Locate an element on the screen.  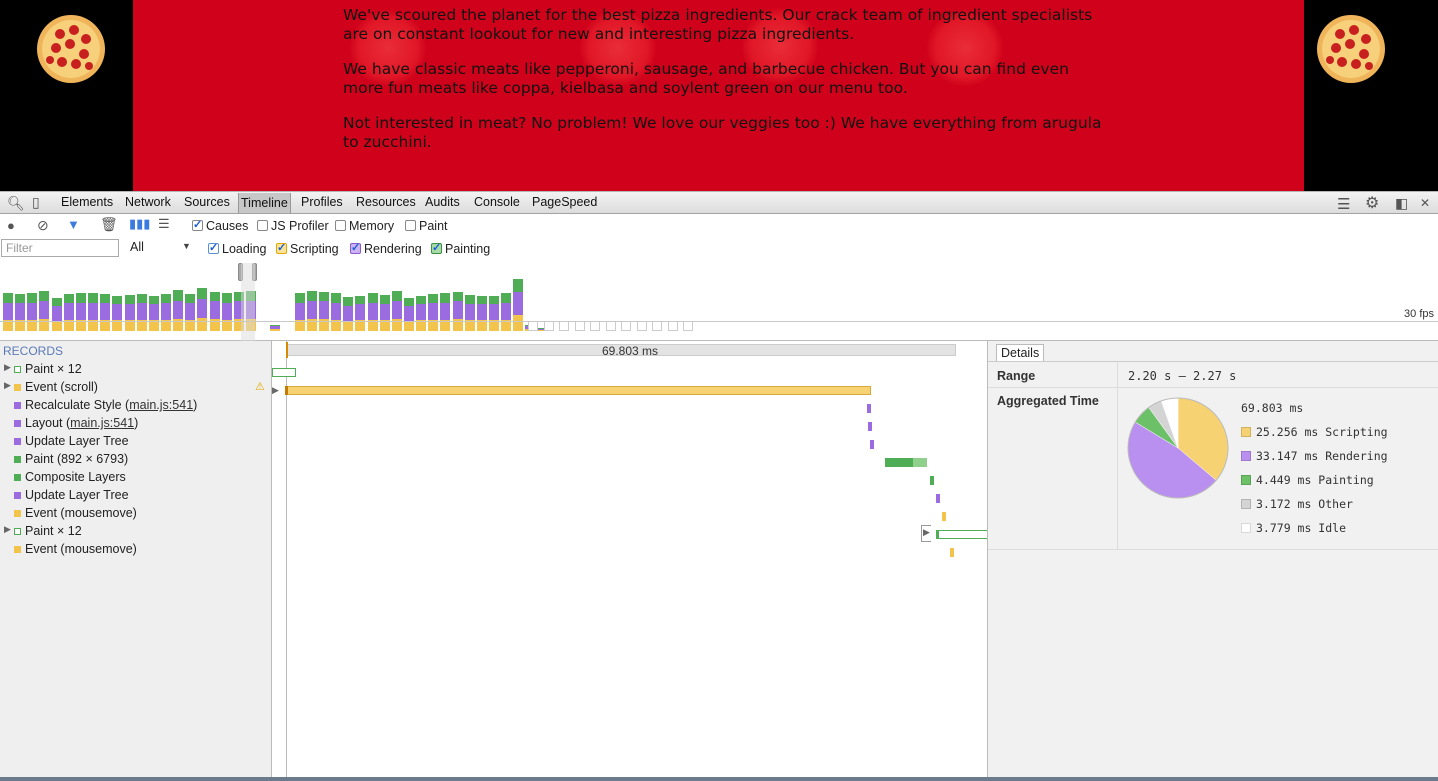
legend-label: 33.147 ms Rendering is located at coordinates (1322, 456).